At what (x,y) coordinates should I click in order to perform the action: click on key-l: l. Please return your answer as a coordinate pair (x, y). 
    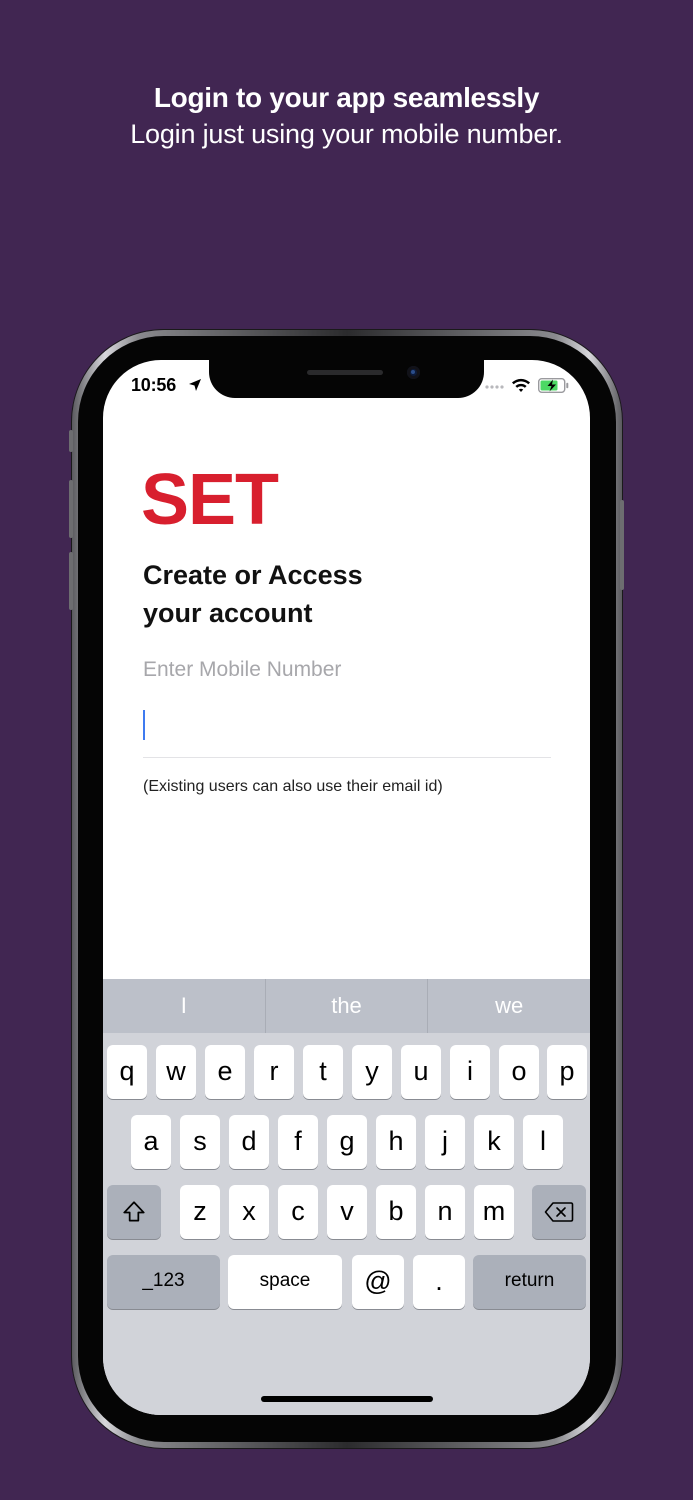
    Looking at the image, I should click on (543, 1142).